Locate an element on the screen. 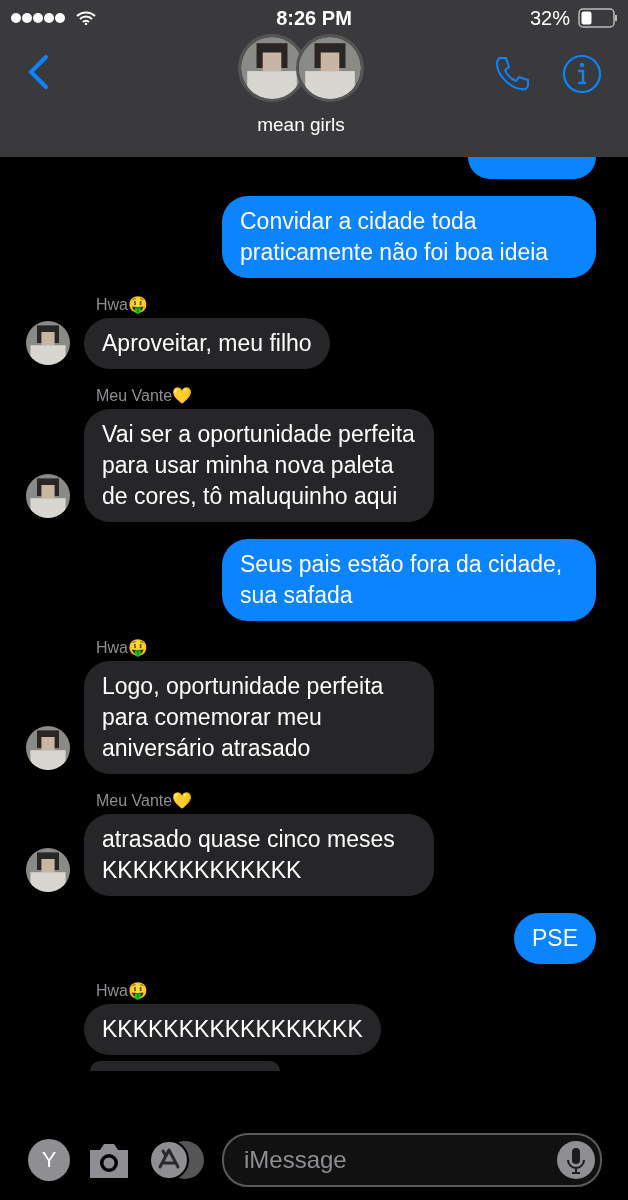 Image resolution: width=628 pixels, height=1200 pixels. back-icon is located at coordinates (38, 72).